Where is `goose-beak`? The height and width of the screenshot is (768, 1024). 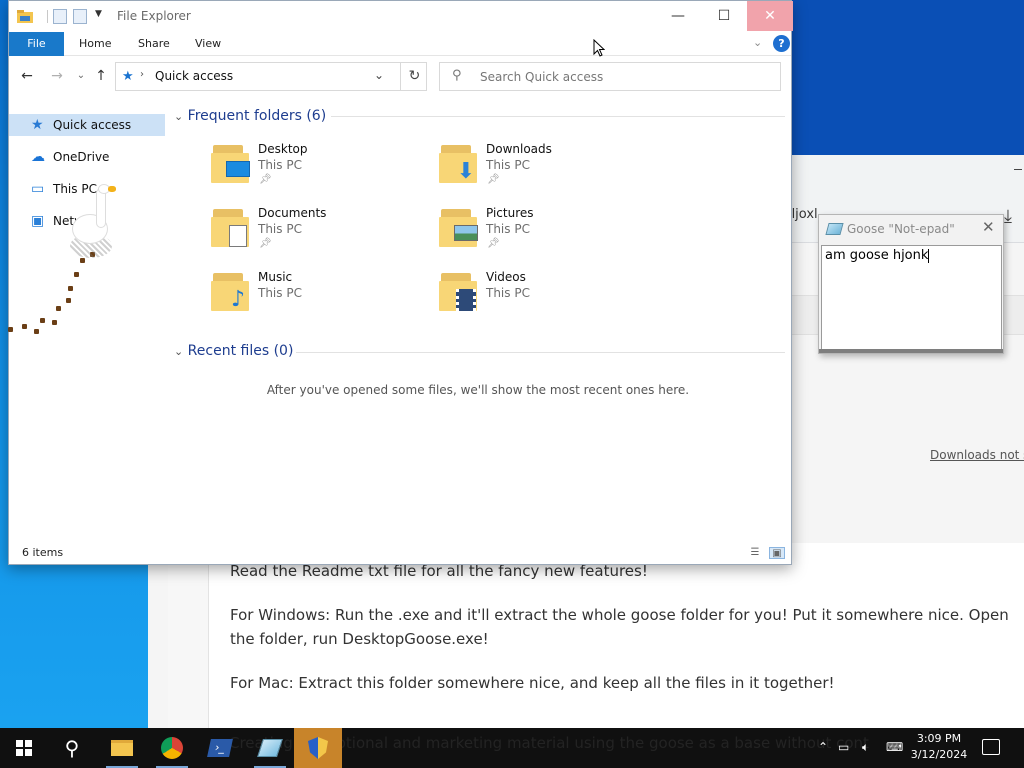
goose-beak is located at coordinates (112, 189).